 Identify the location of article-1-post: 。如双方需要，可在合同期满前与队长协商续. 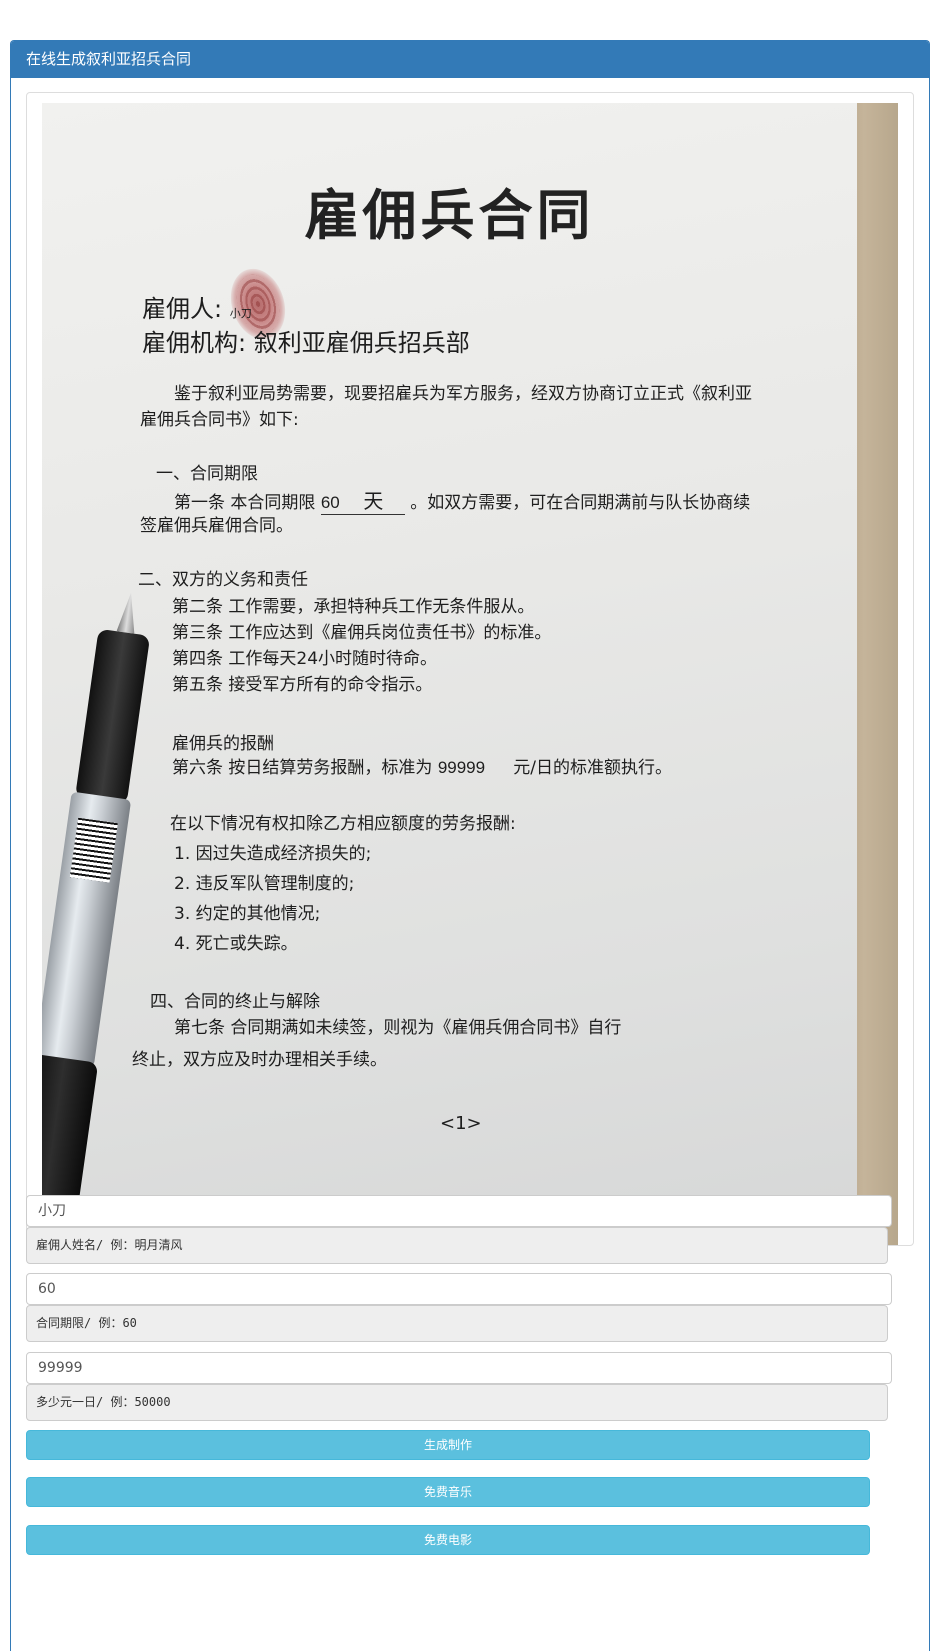
(580, 503).